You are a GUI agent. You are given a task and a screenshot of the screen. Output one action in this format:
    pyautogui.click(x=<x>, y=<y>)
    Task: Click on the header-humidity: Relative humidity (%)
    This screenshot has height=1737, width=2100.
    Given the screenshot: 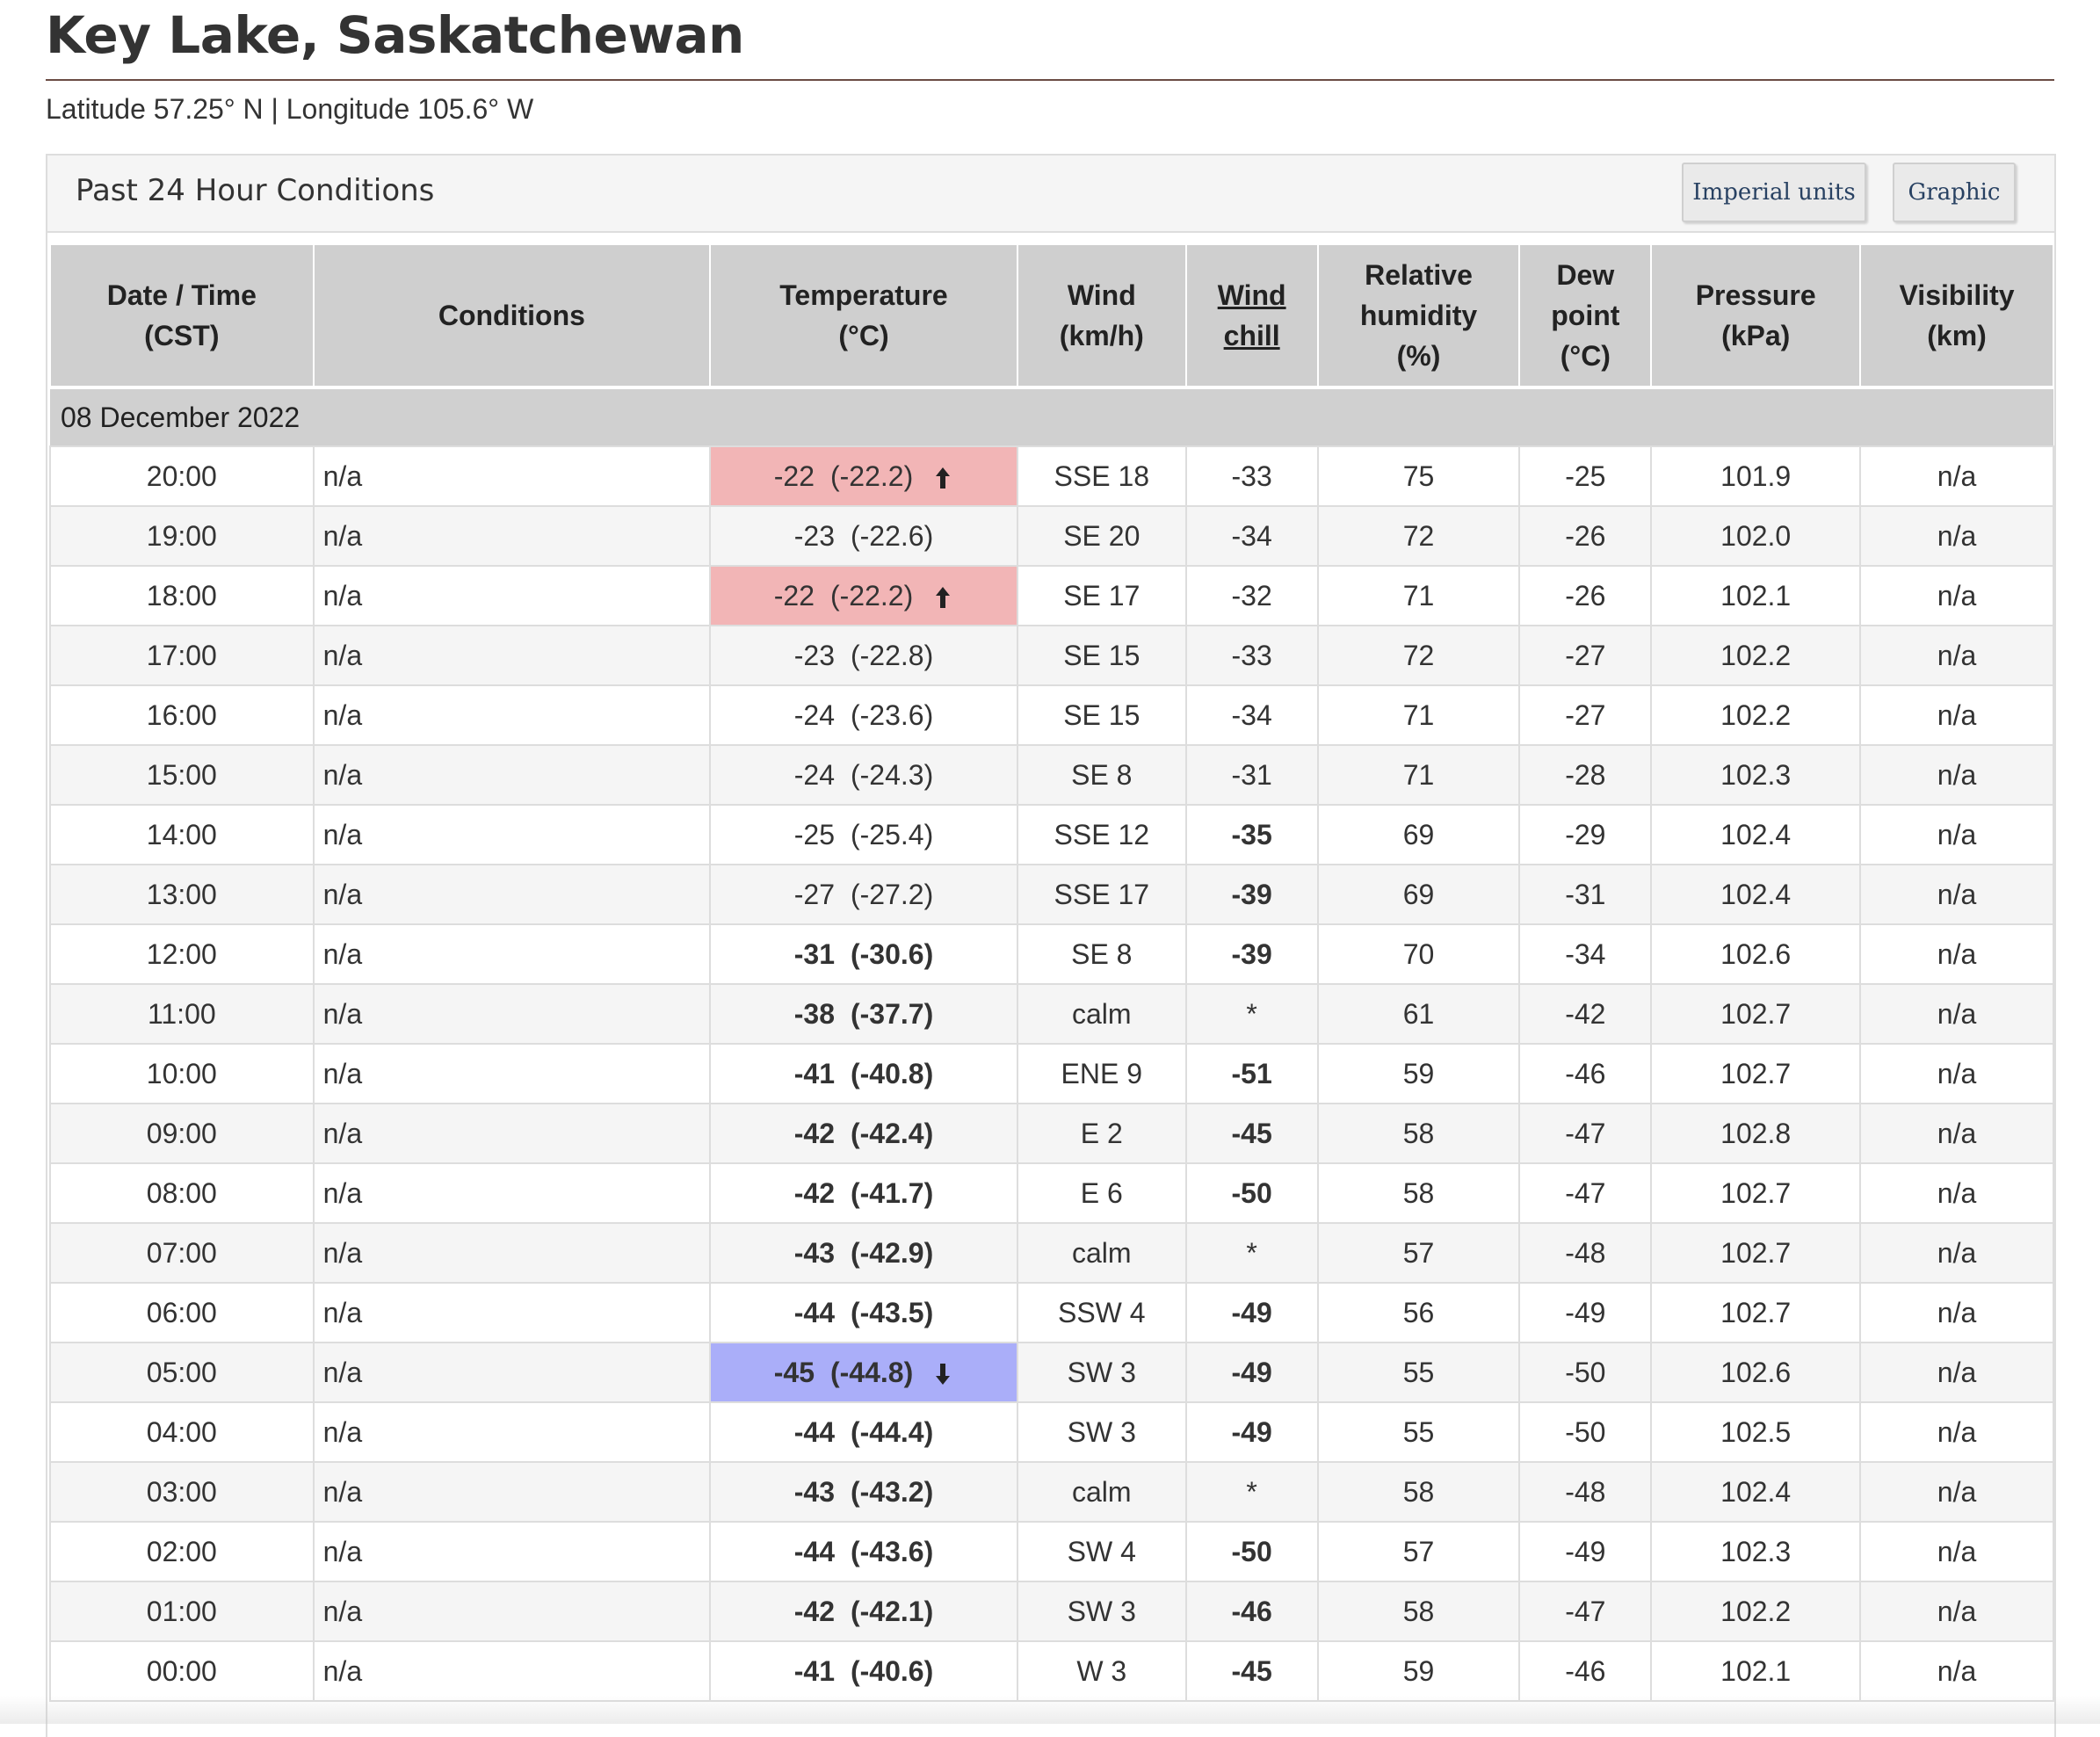 What is the action you would take?
    pyautogui.click(x=1418, y=317)
    